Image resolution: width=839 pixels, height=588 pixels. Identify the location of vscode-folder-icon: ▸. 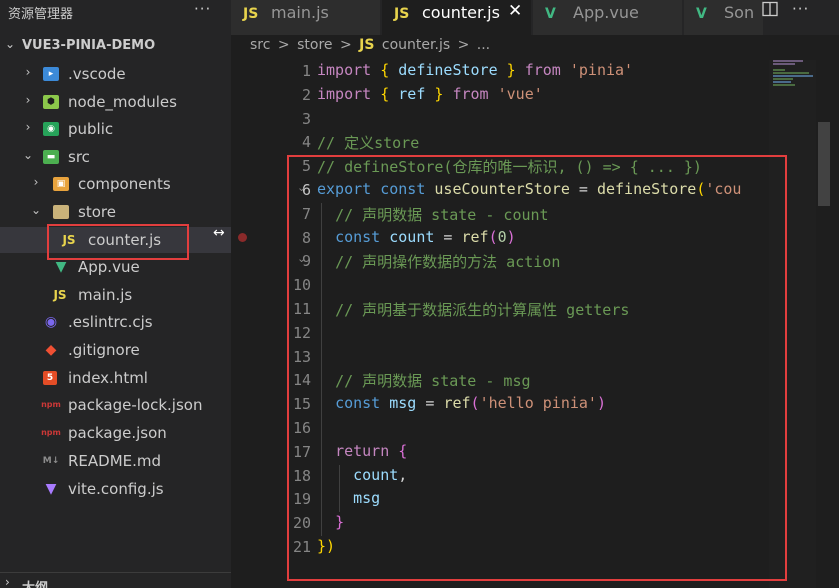
(51, 74).